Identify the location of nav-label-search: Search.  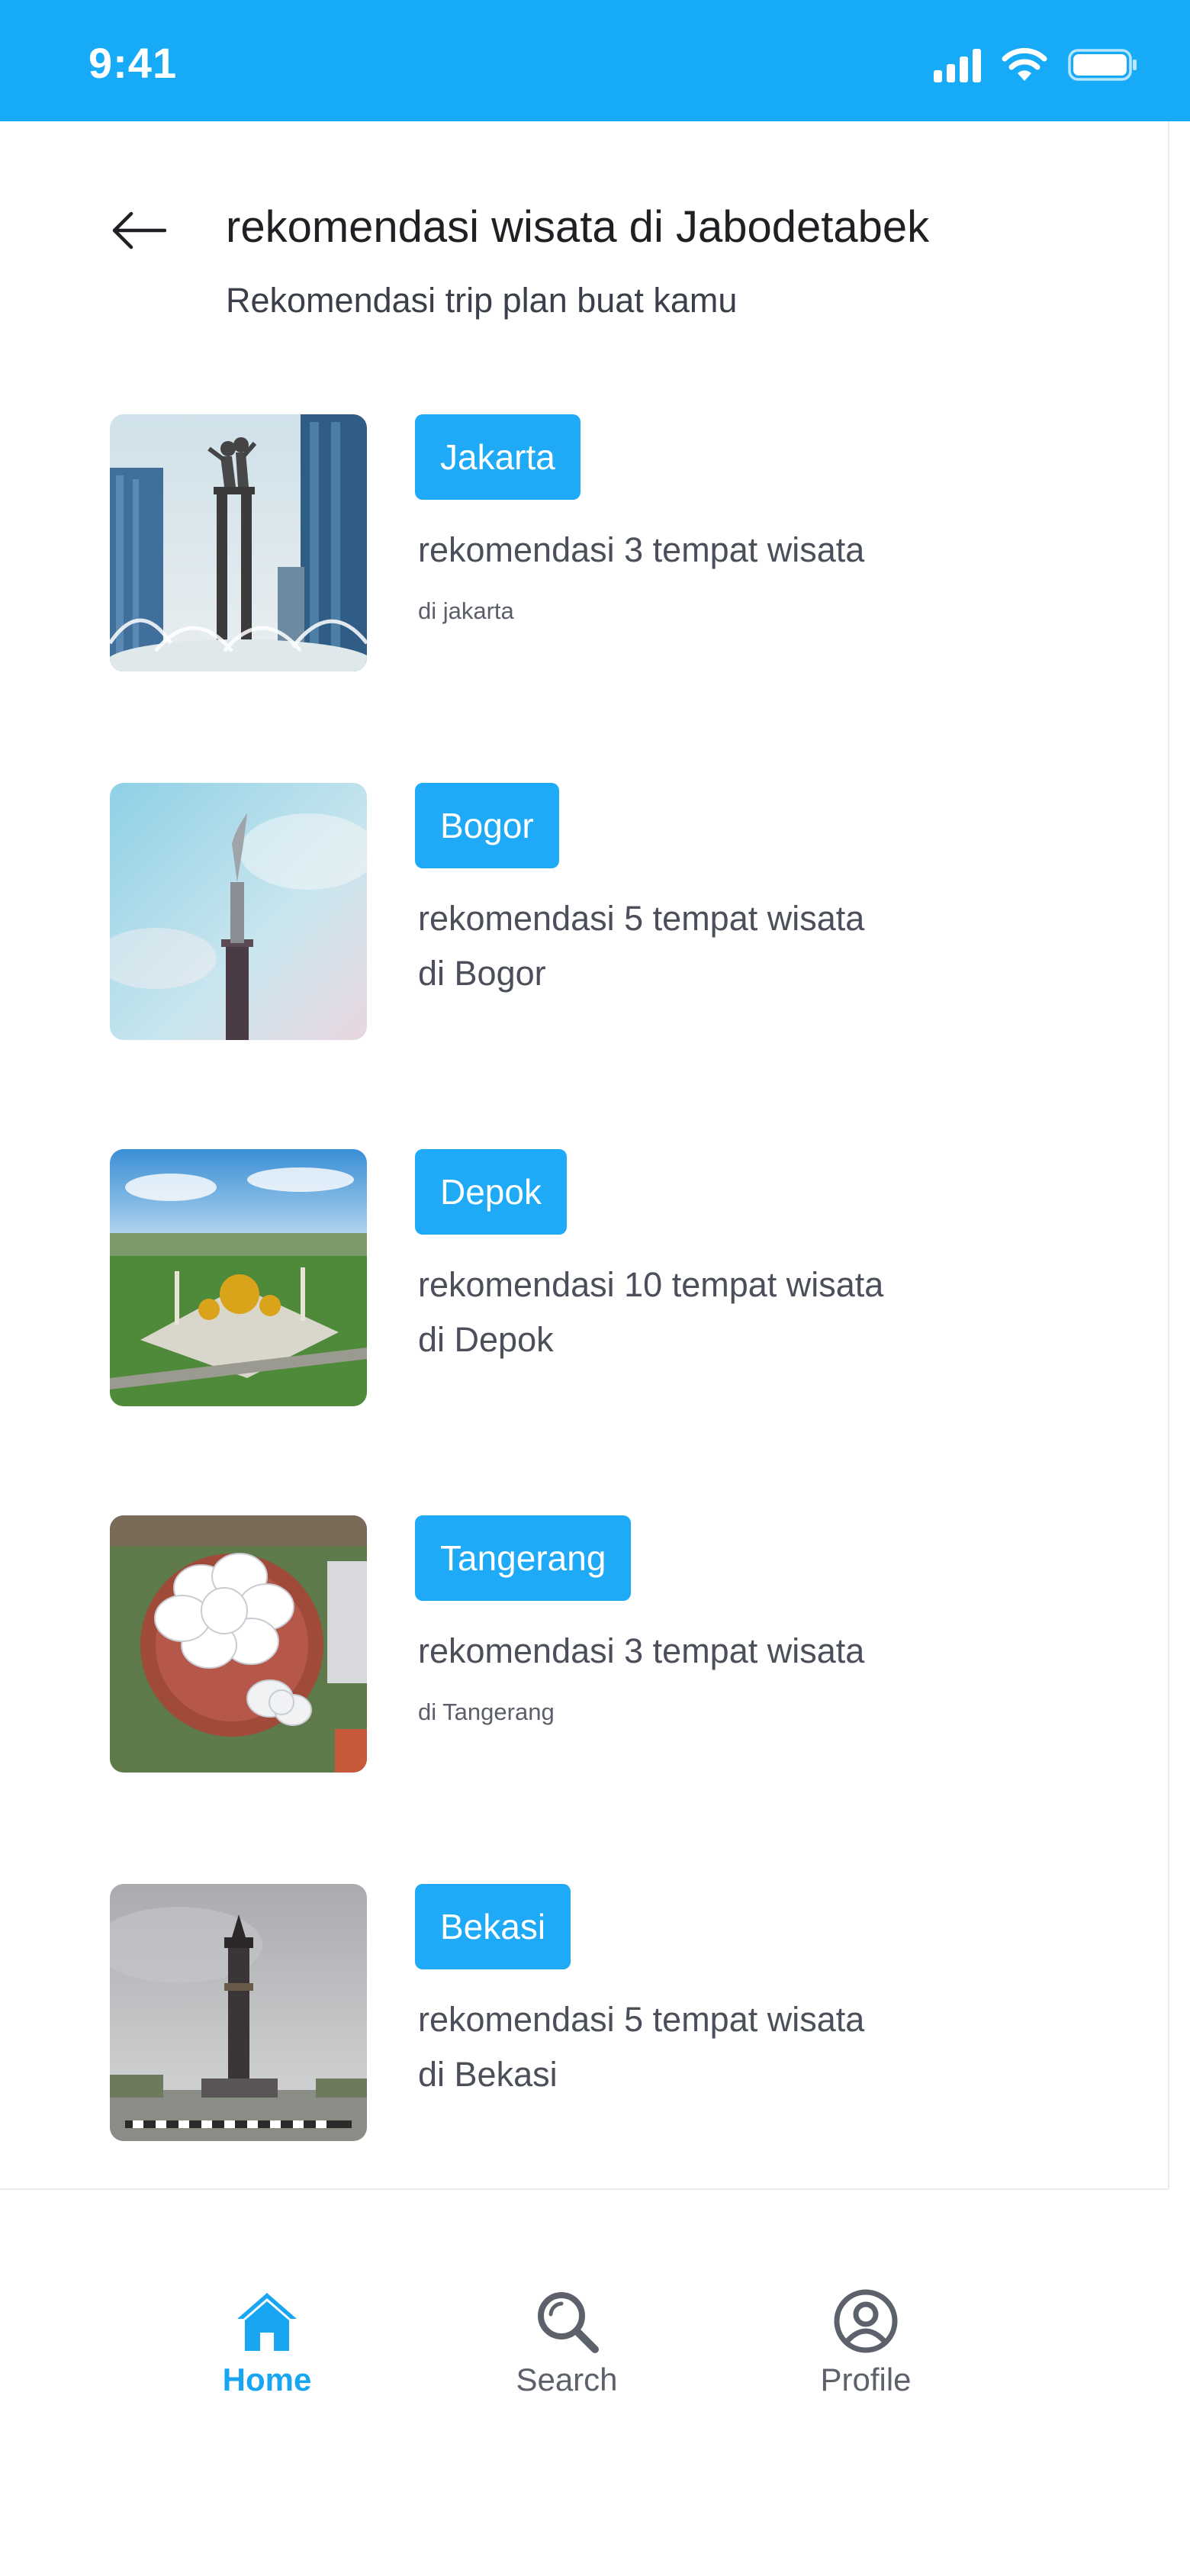
(567, 2379).